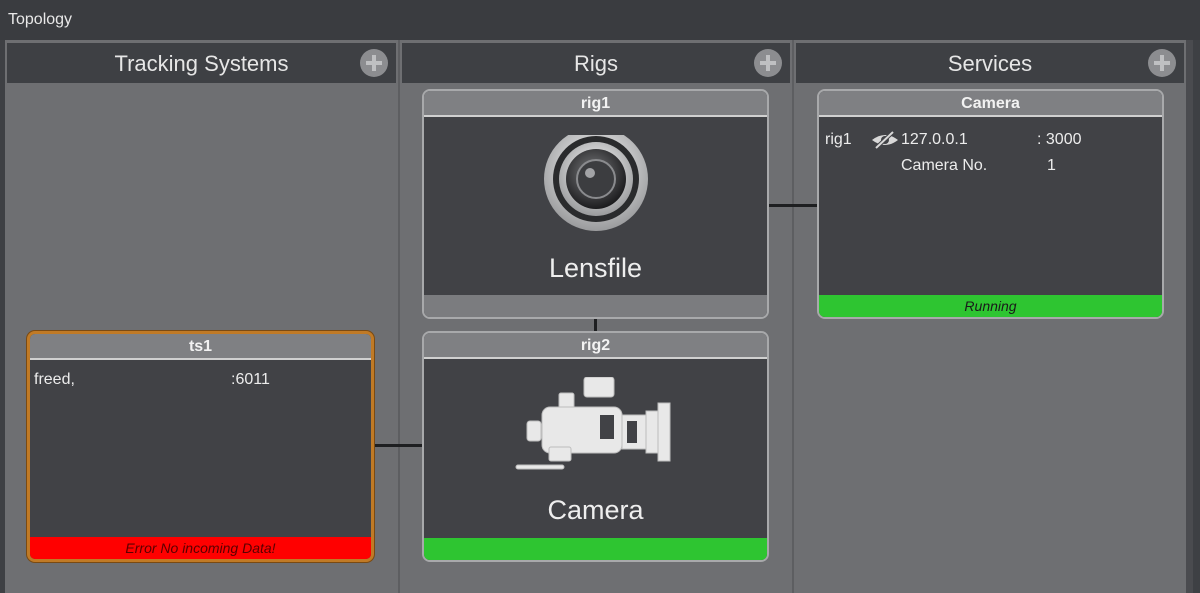 Image resolution: width=1200 pixels, height=593 pixels. I want to click on rig-card-rig2: rig2 Camera, so click(595, 446).